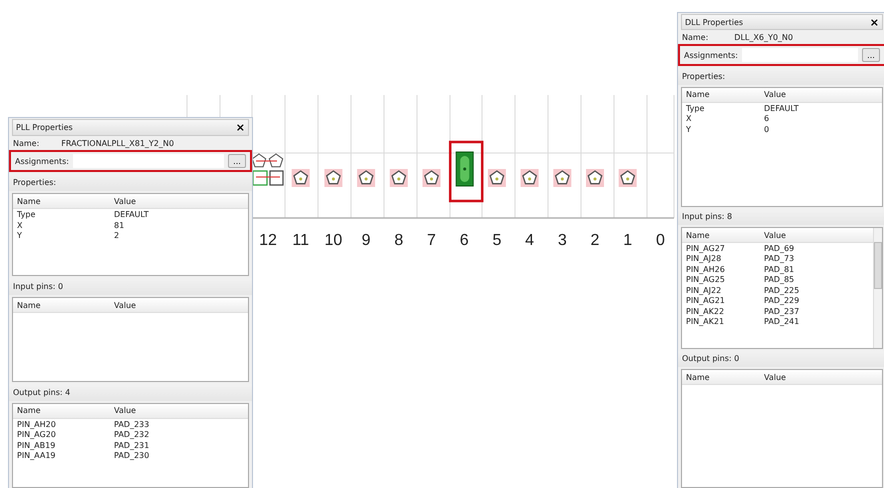 This screenshot has width=884, height=488. Describe the element at coordinates (705, 269) in the screenshot. I see `table-cell-text: PIN_AH26` at that location.